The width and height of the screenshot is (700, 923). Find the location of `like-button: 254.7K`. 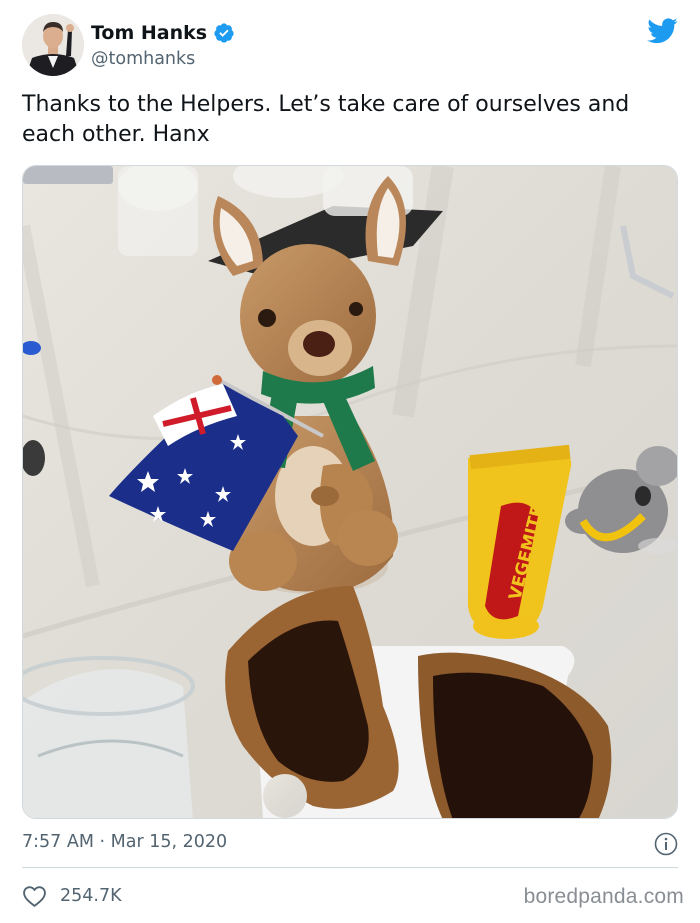

like-button: 254.7K is located at coordinates (72, 896).